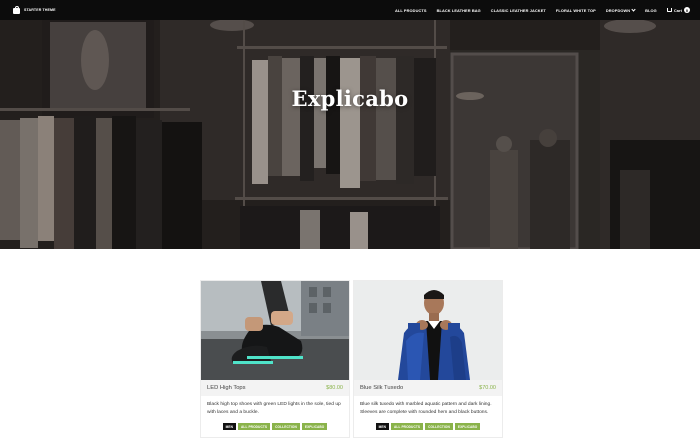  I want to click on cart-label: Cart, so click(677, 10).